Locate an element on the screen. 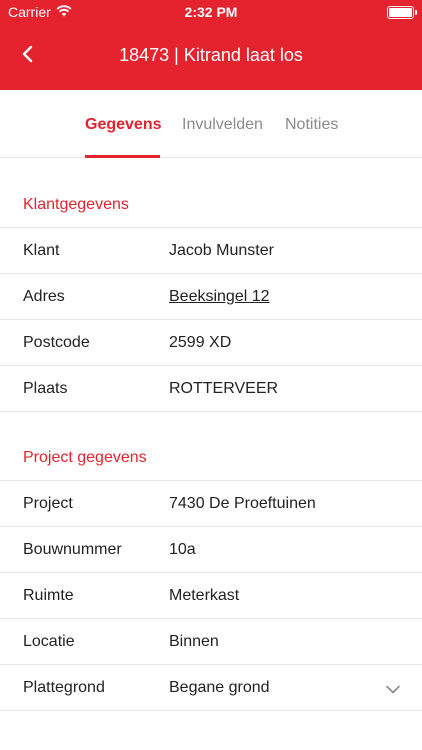  app-header: Carrier 2:32 PM 18473 | Kitrand laat los is located at coordinates (211, 45).